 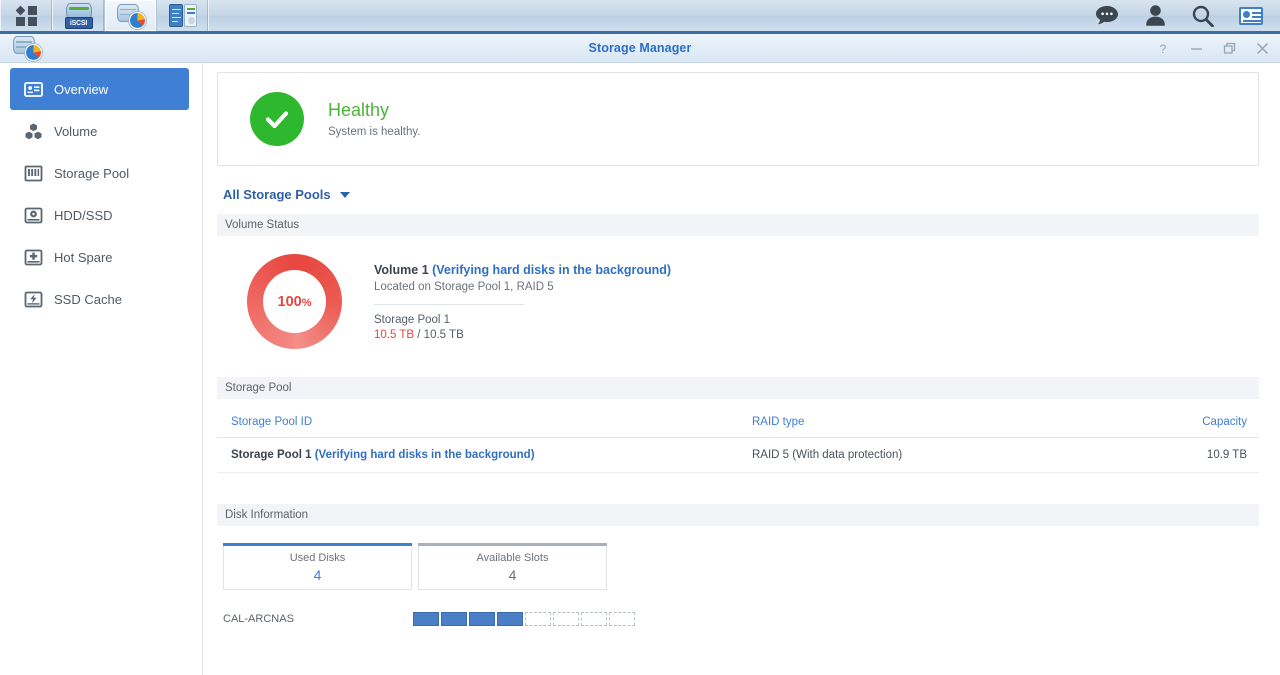 What do you see at coordinates (267, 515) in the screenshot?
I see `section-title: Disk Information` at bounding box center [267, 515].